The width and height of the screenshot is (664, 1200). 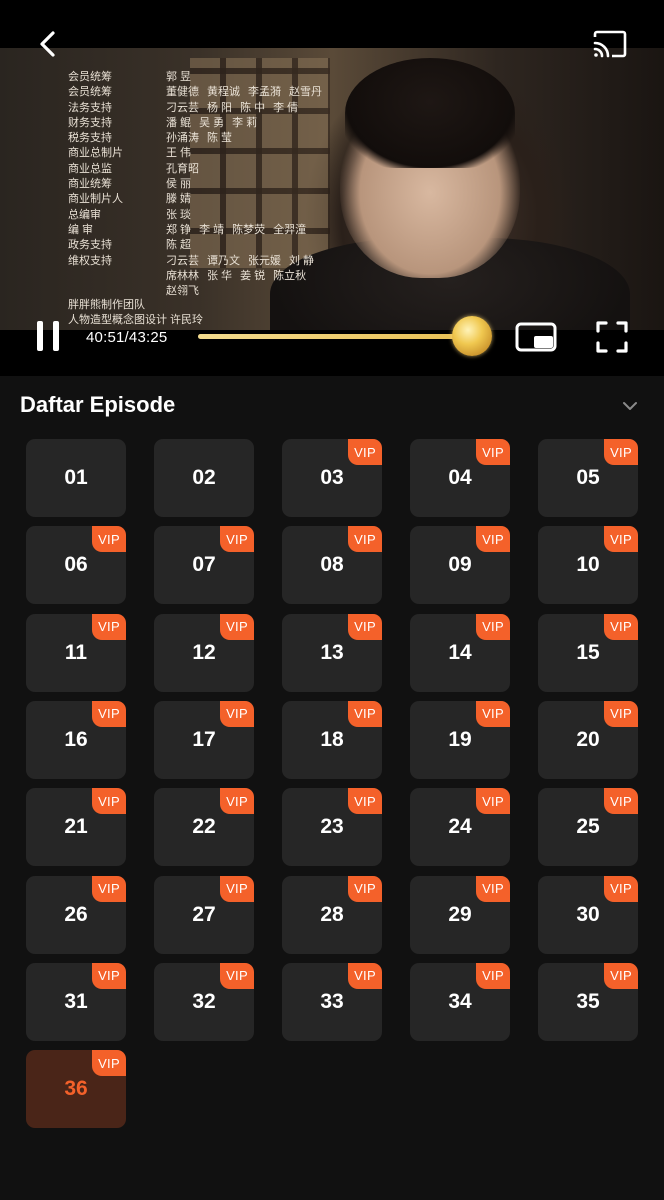 I want to click on cast-button, so click(x=610, y=44).